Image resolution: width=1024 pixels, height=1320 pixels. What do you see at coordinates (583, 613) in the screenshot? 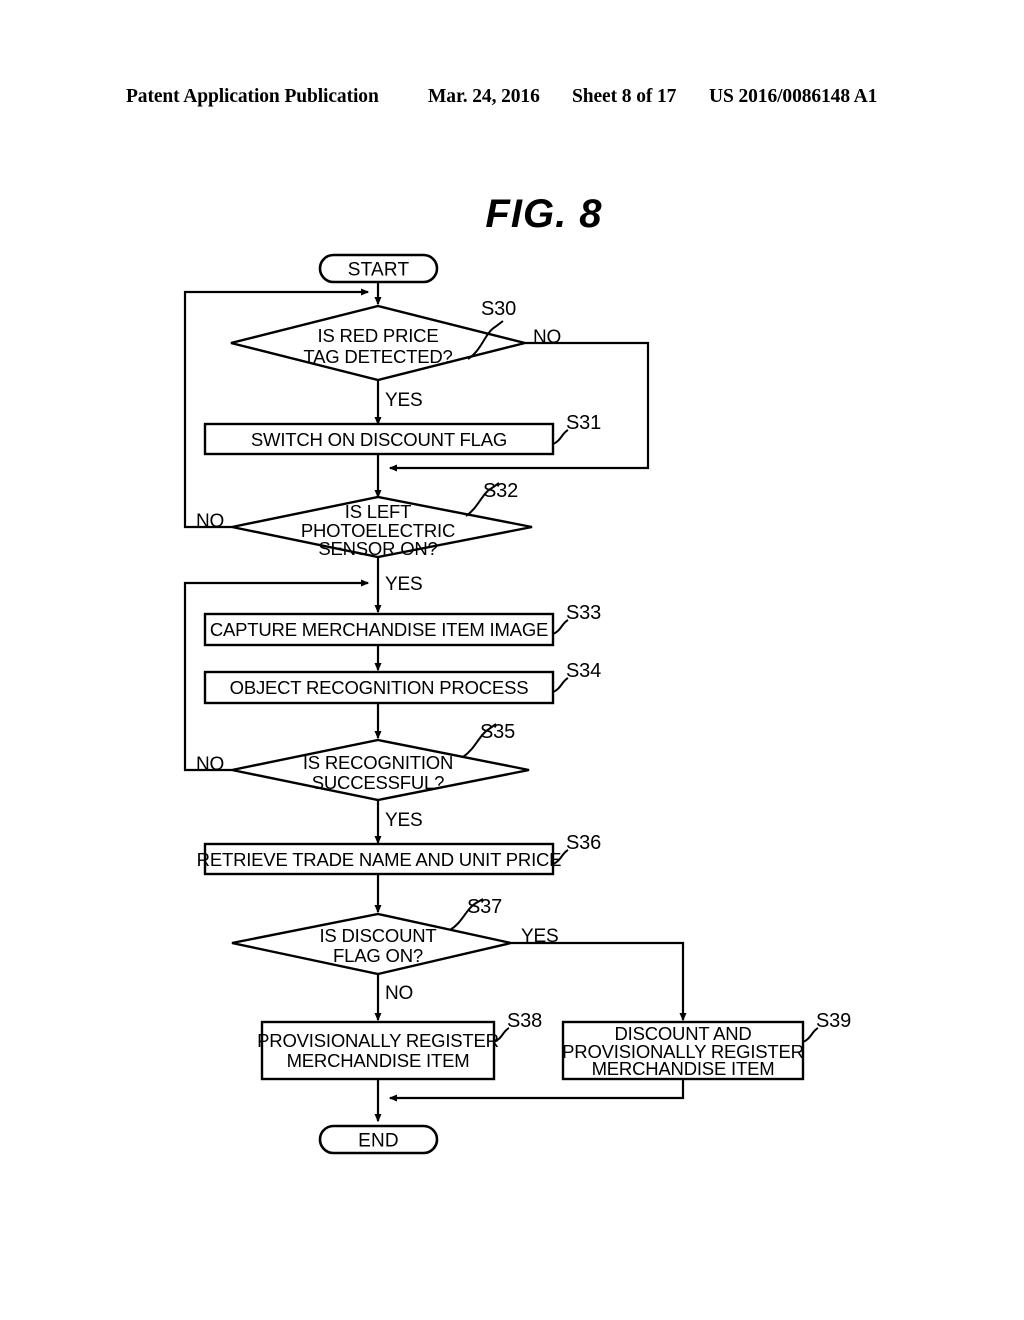
I see `s33-step-id: S33` at bounding box center [583, 613].